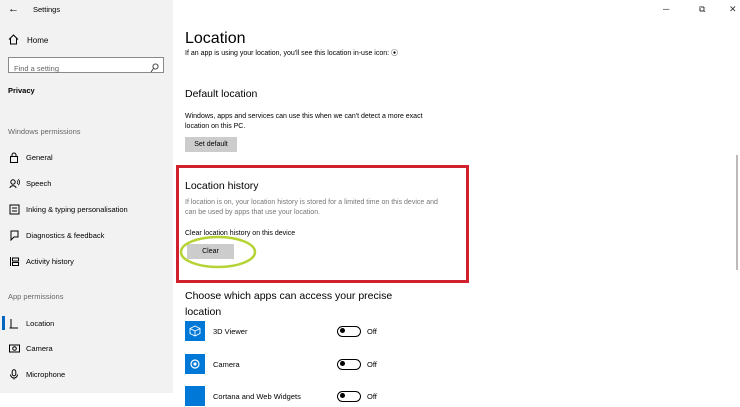 This screenshot has height=407, width=740. What do you see at coordinates (50, 261) in the screenshot?
I see `sidebar-item-label: Activity history` at bounding box center [50, 261].